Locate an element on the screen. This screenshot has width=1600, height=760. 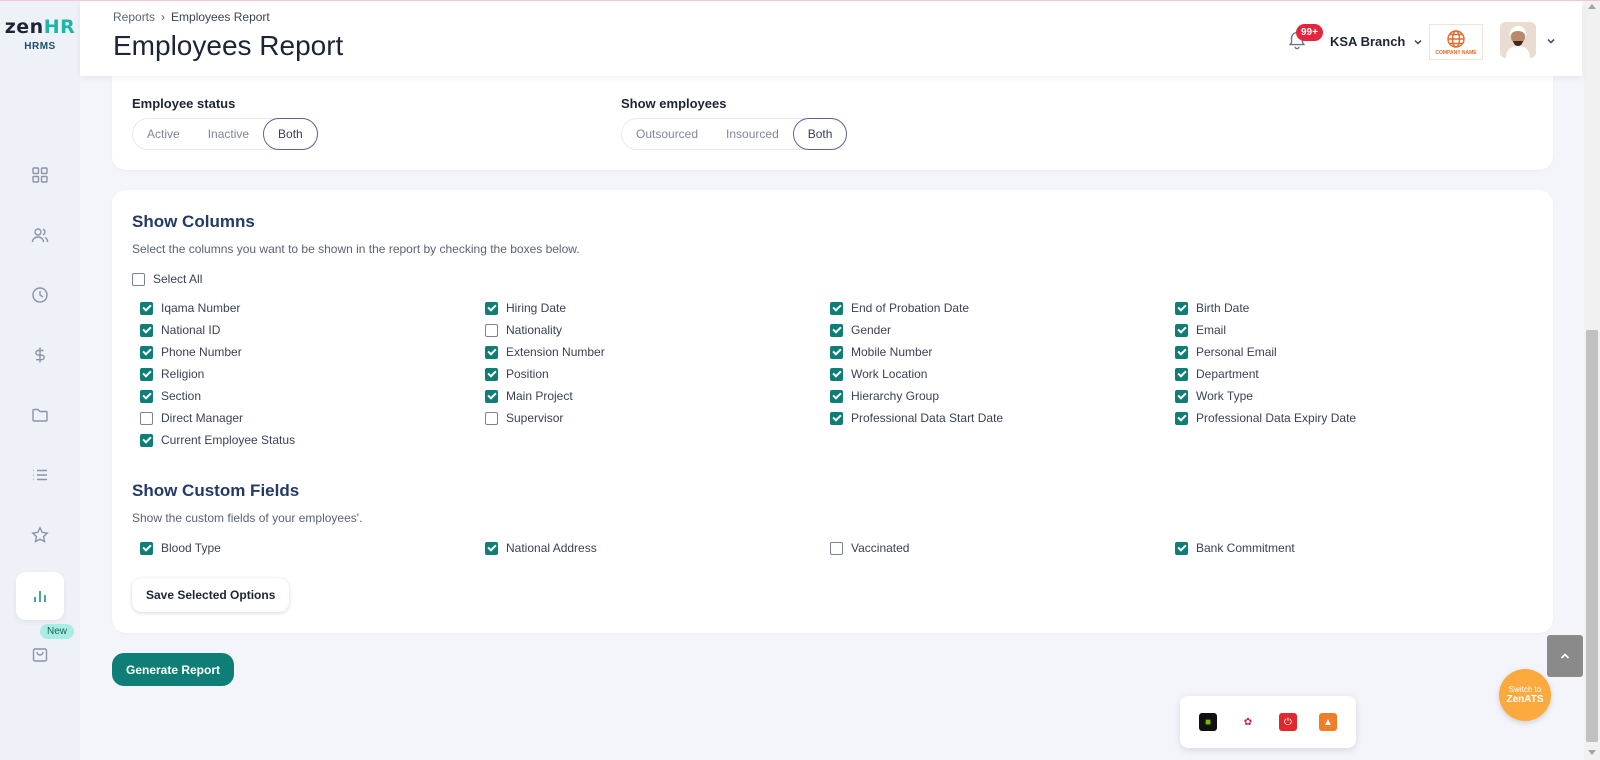
checkbox-supervisor: Supervisor is located at coordinates (524, 418).